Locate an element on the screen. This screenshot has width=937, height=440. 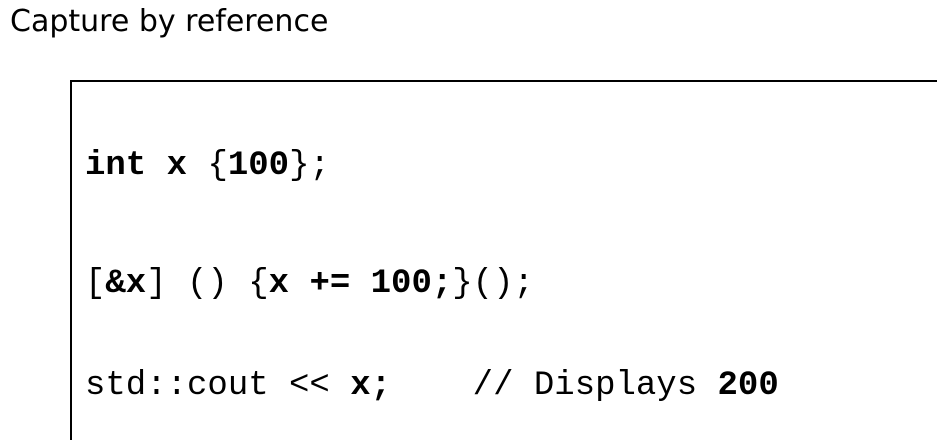
code-line-declaration: int x {100}; is located at coordinates (207, 166).